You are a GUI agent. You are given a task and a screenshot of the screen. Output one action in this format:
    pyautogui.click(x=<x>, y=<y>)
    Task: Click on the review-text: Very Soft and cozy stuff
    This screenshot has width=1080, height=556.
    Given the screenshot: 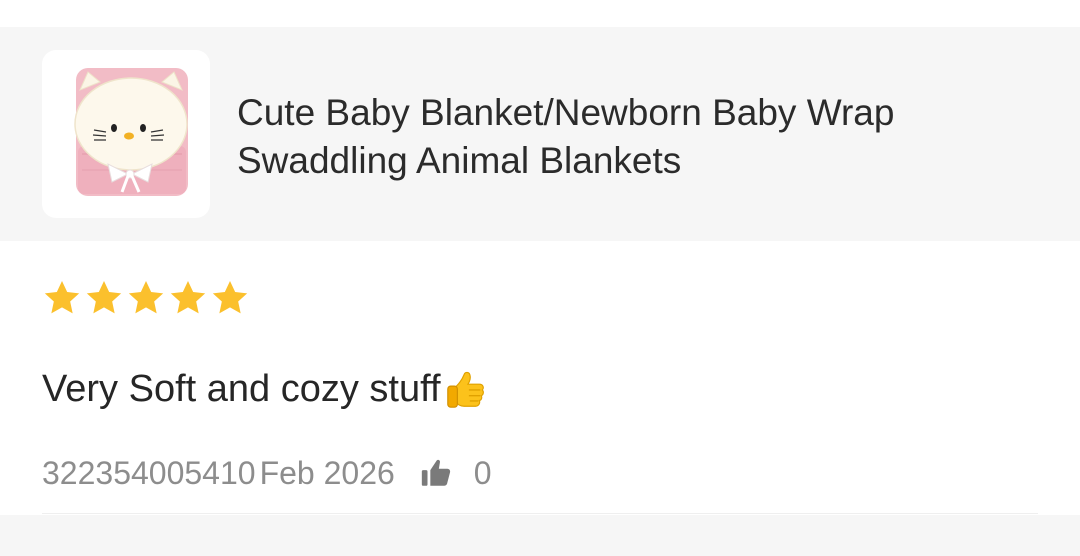 What is the action you would take?
    pyautogui.click(x=265, y=389)
    